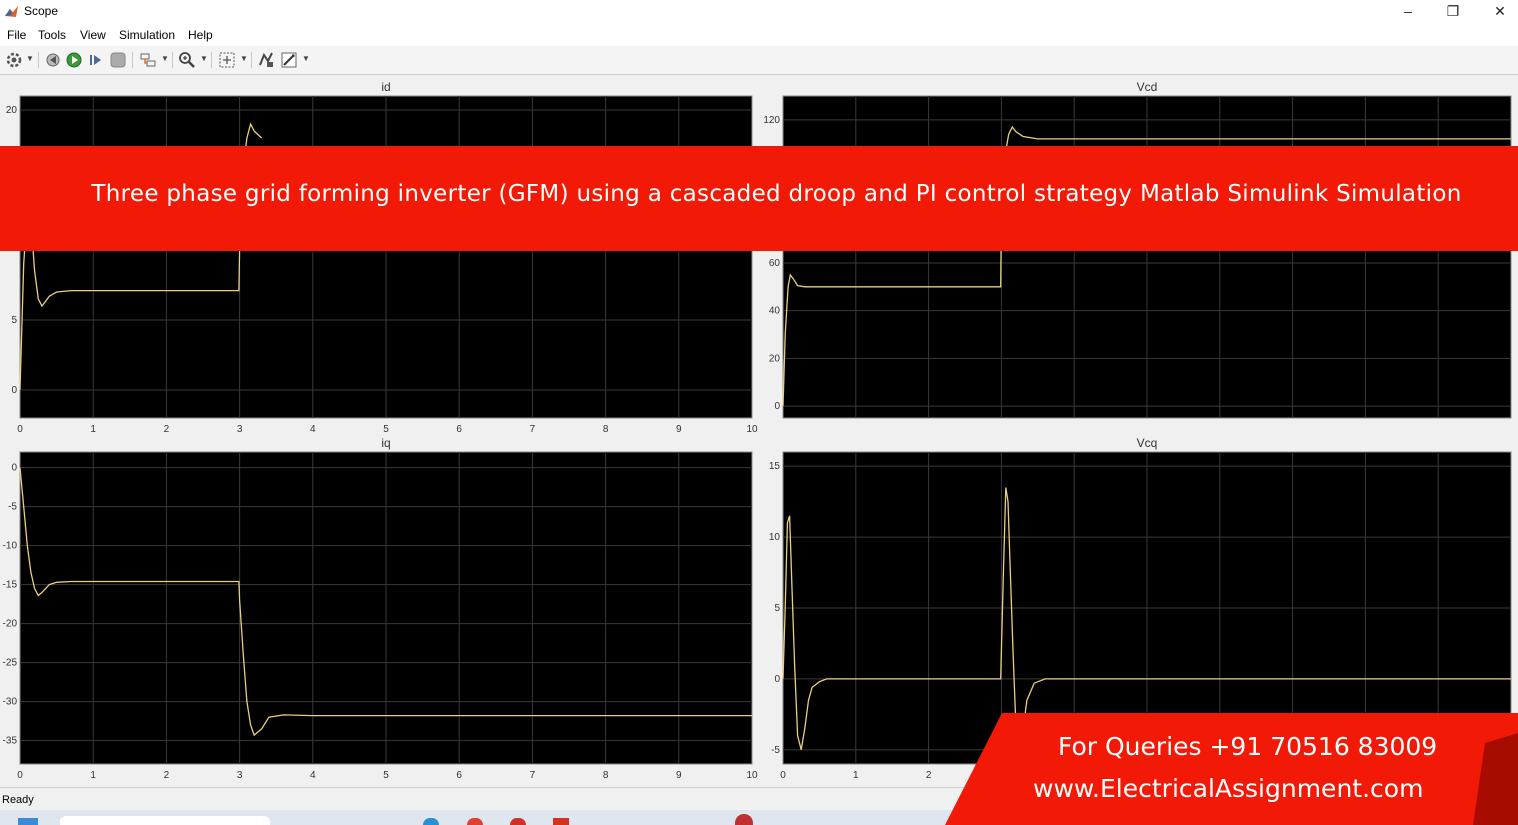 Image resolution: width=1518 pixels, height=825 pixels. Describe the element at coordinates (93, 35) in the screenshot. I see `menu-view: View` at that location.